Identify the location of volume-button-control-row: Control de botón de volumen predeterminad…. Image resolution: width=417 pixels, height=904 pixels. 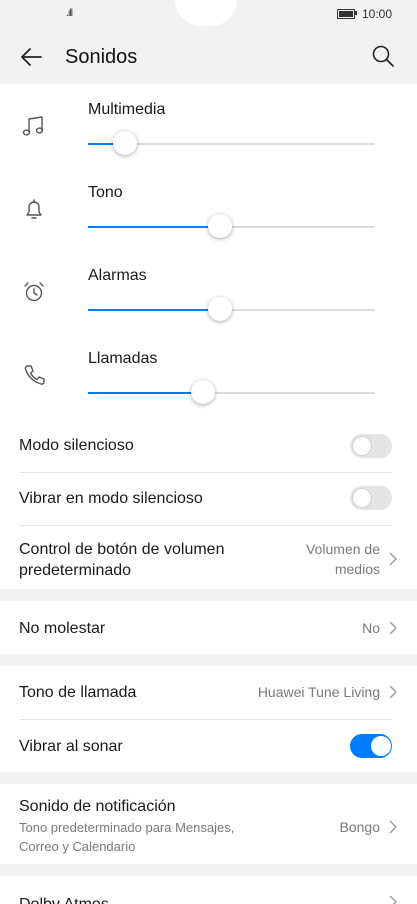
(208, 557).